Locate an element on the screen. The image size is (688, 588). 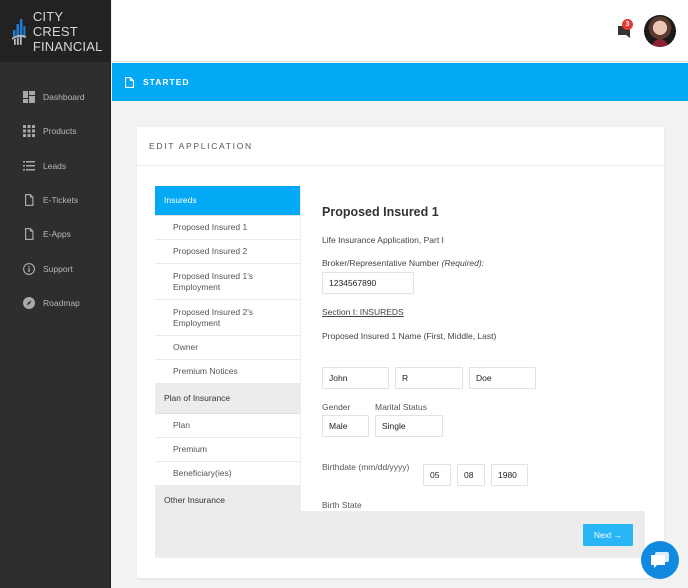
chat-icon is located at coordinates (660, 560).